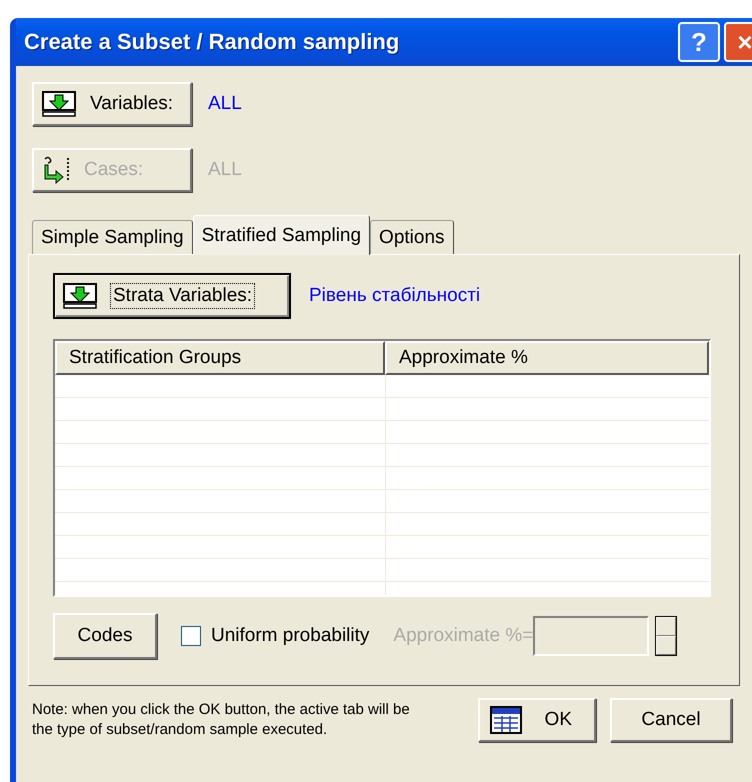 The width and height of the screenshot is (752, 782). Describe the element at coordinates (105, 636) in the screenshot. I see `codes-button: Codes` at that location.